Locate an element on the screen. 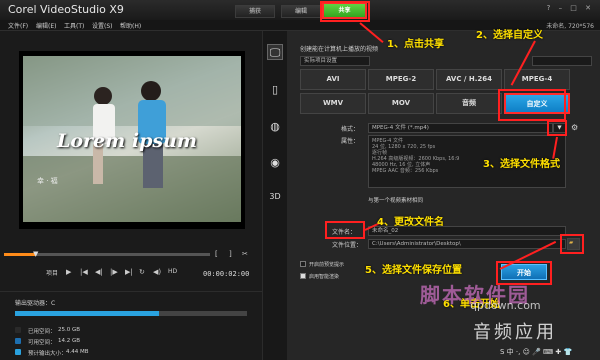  project-setting-note: 与第一个视频素材相同 is located at coordinates (396, 201).